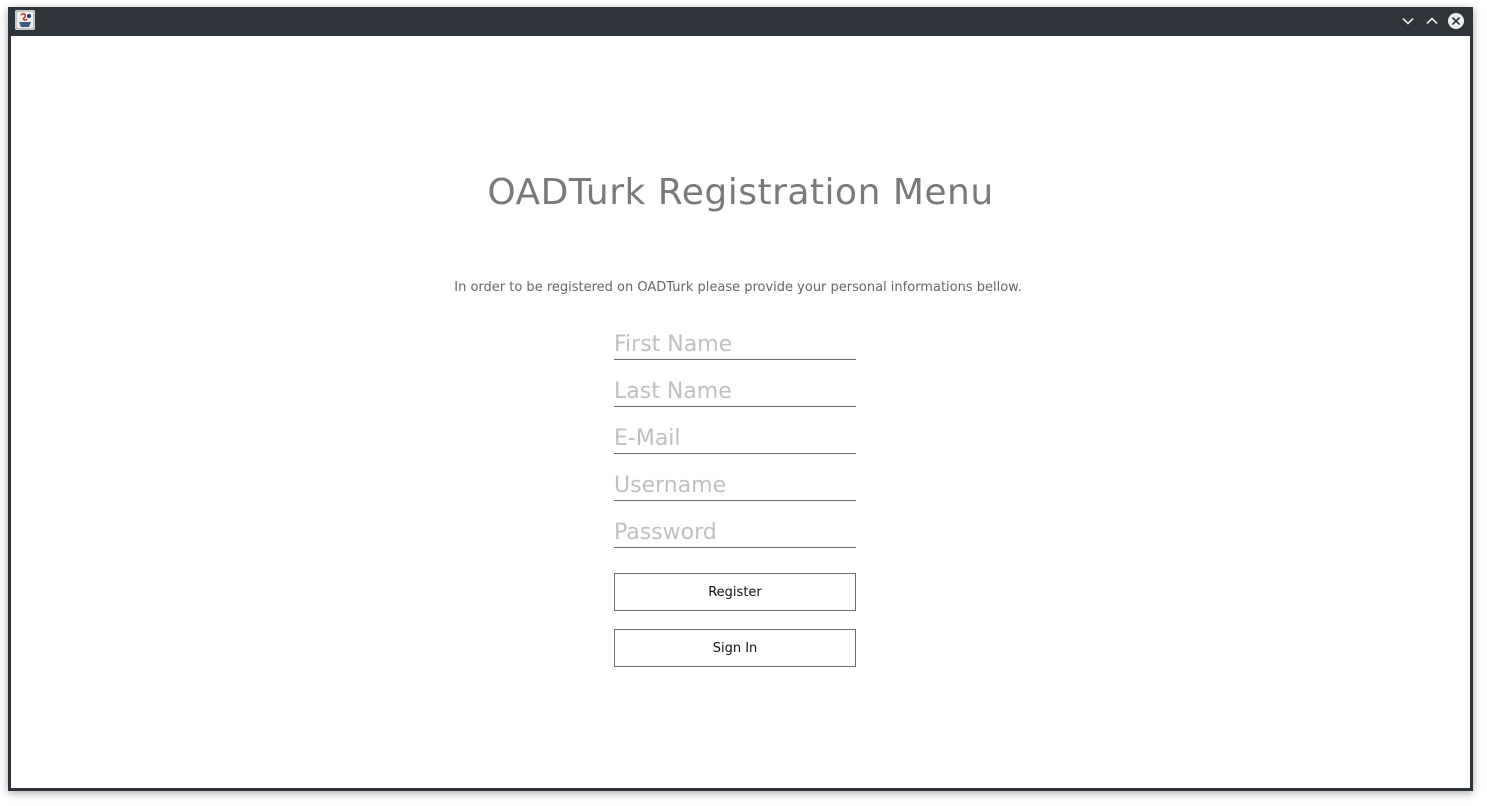  What do you see at coordinates (740, 21) in the screenshot?
I see `title-bar` at bounding box center [740, 21].